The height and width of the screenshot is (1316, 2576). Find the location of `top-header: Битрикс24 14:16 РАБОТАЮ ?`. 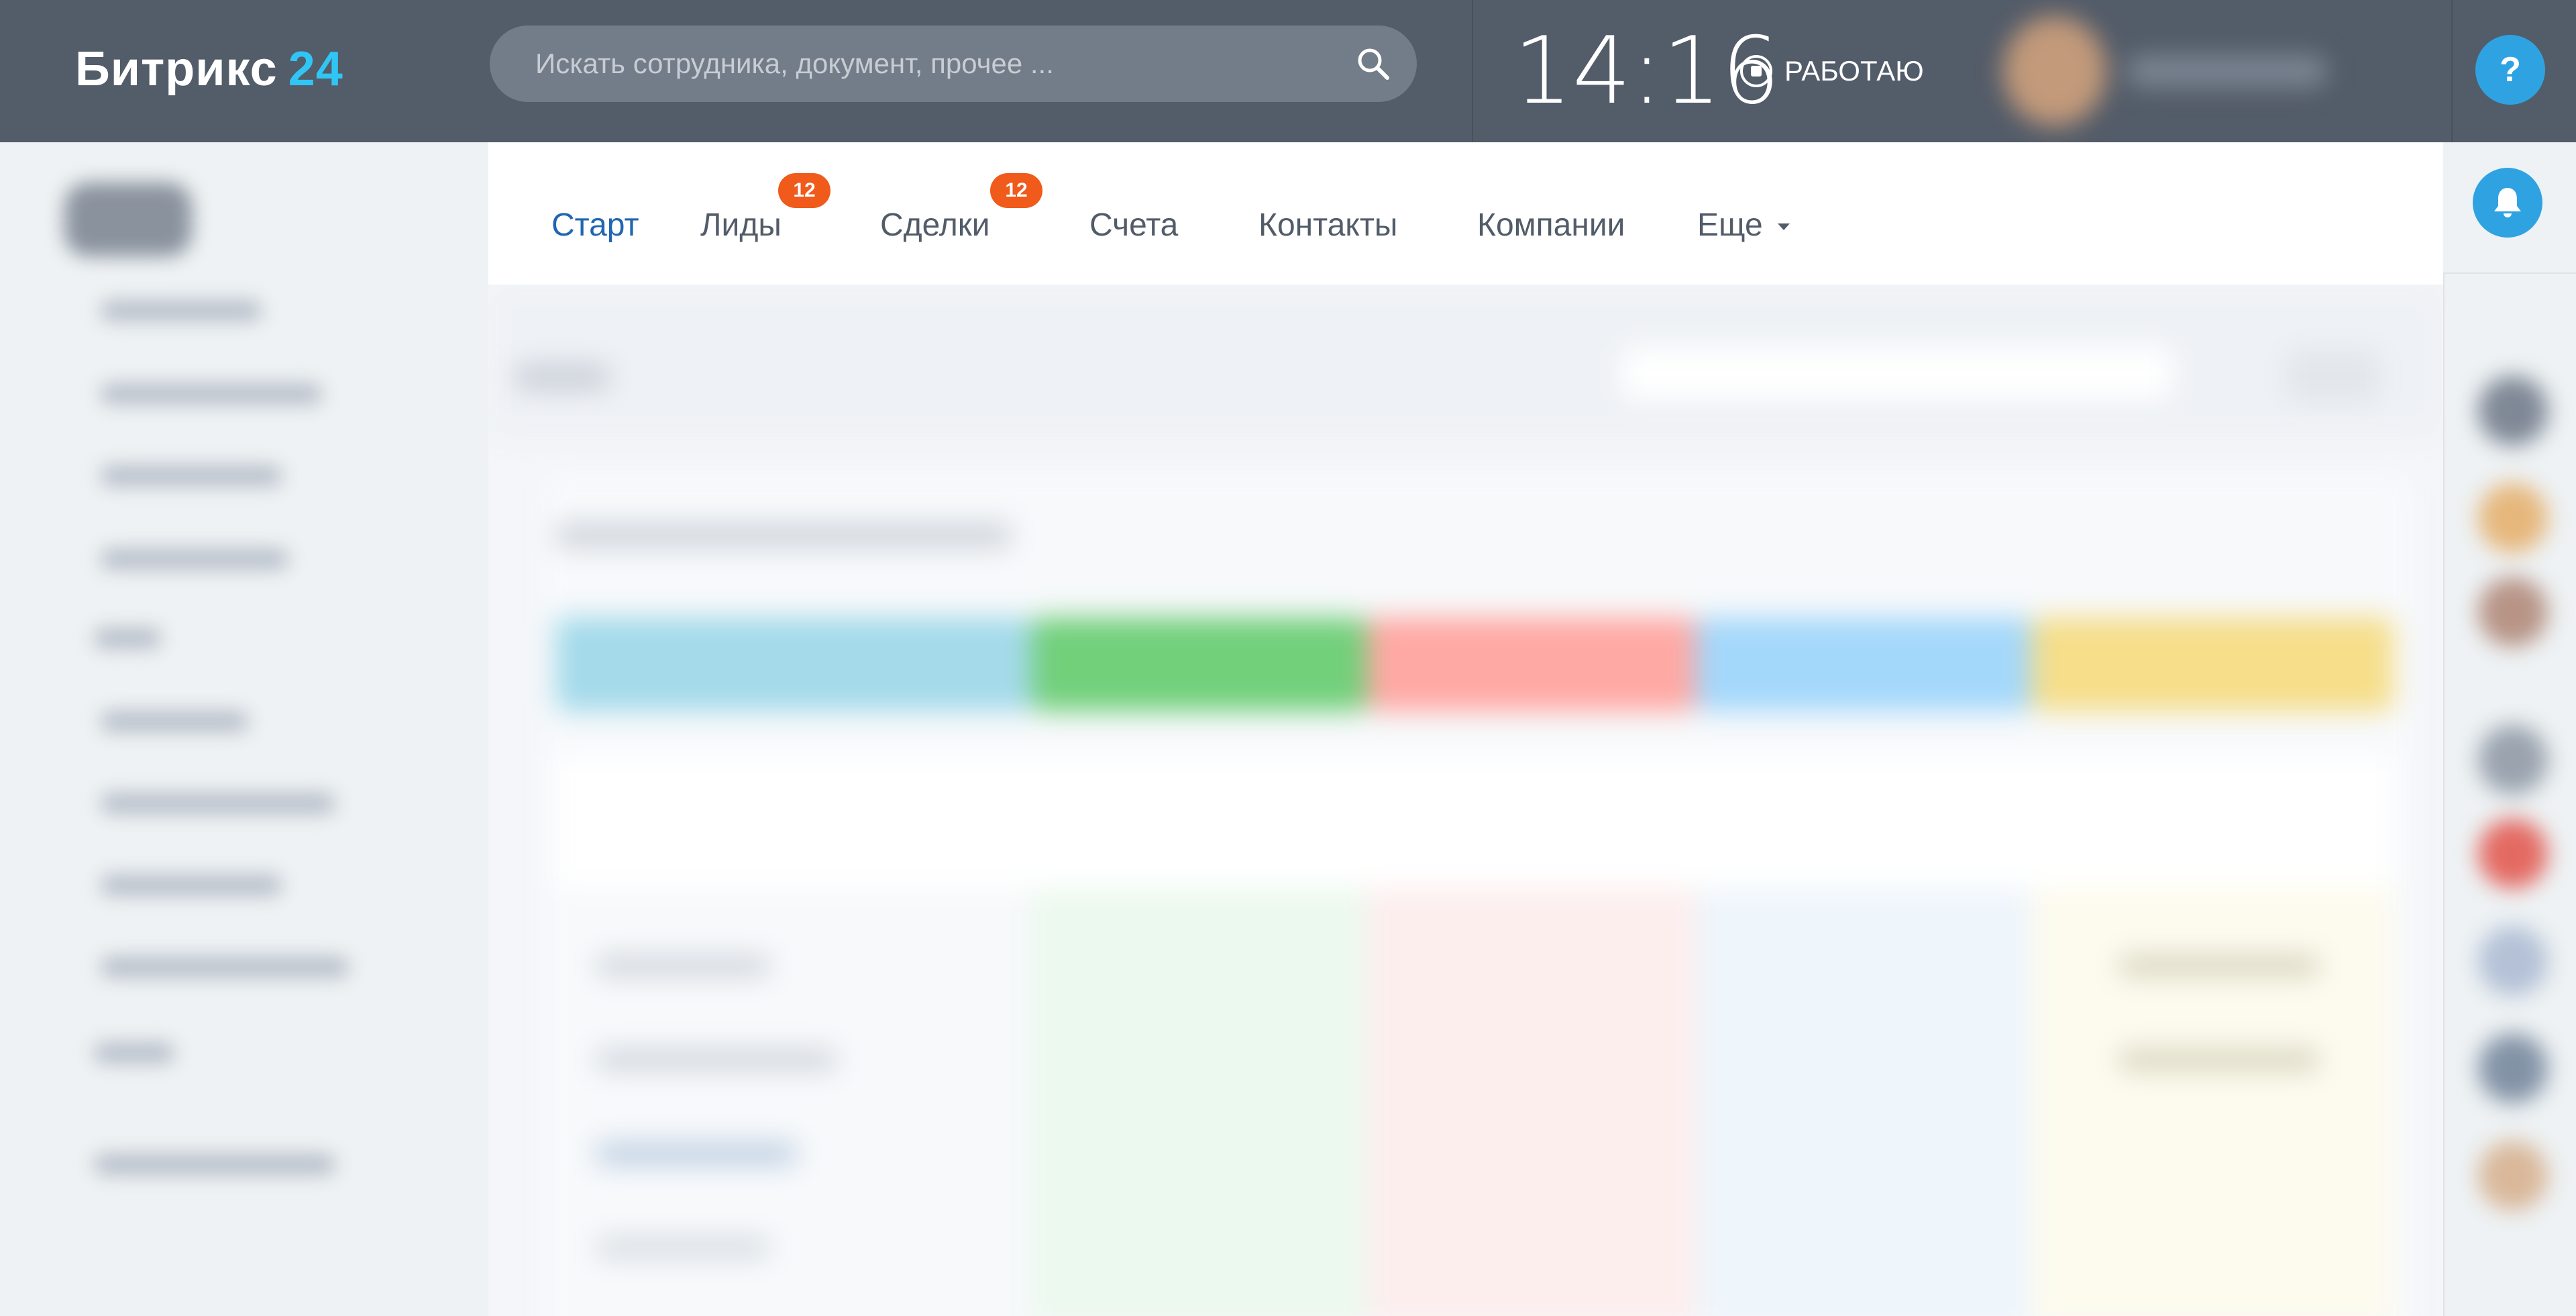

top-header: Битрикс24 14:16 РАБОТАЮ ? is located at coordinates (1288, 71).